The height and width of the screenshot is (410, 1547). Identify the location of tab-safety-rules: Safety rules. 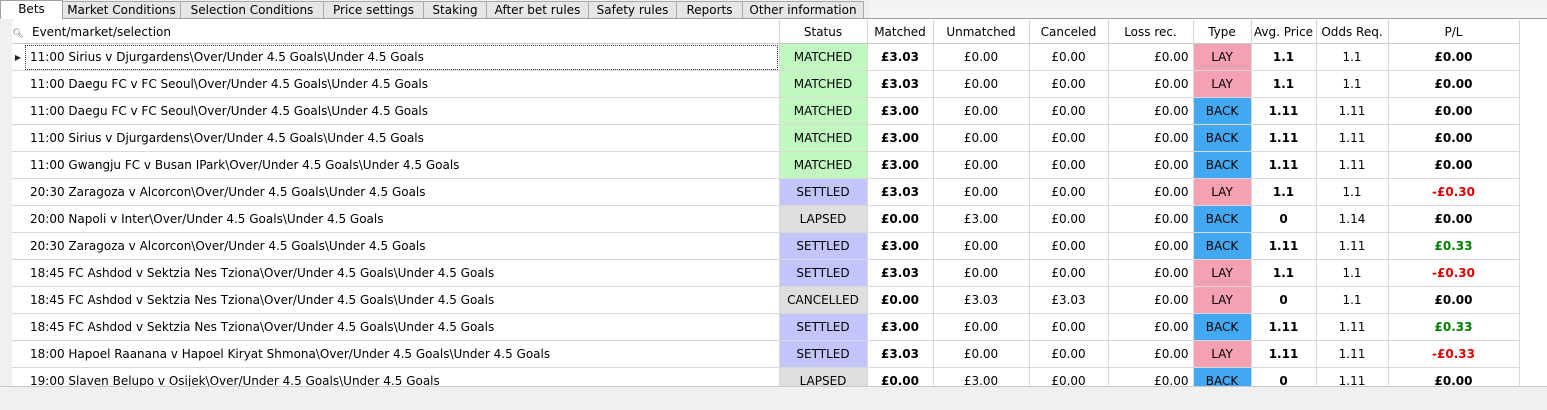
(632, 9).